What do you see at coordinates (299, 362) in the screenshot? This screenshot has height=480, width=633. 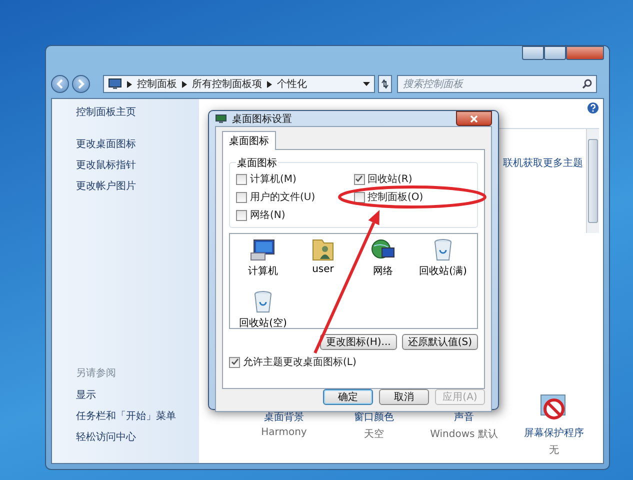 I see `checkbox-label: 允许主题更改桌面图标(L)` at bounding box center [299, 362].